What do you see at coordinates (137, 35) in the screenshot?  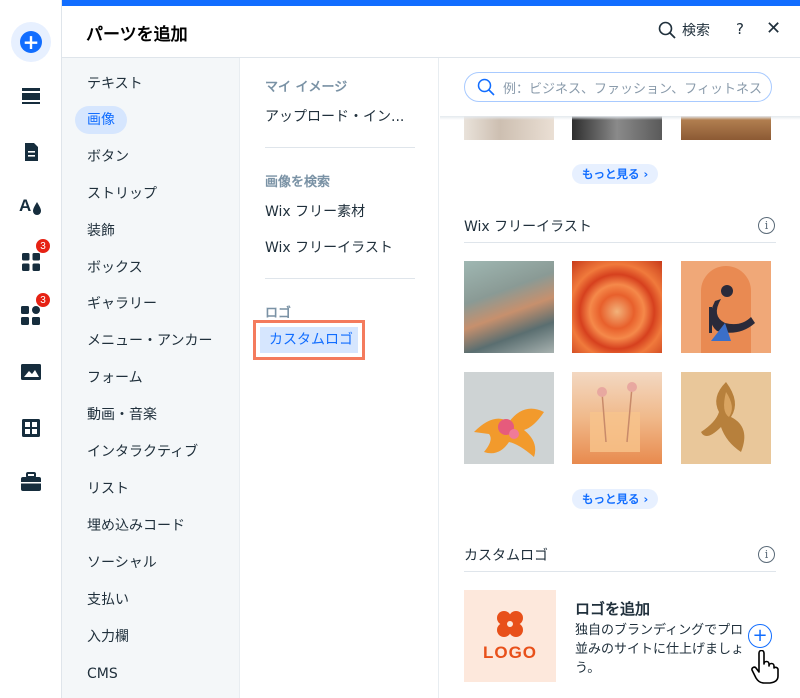 I see `panel-title: パーツを追加` at bounding box center [137, 35].